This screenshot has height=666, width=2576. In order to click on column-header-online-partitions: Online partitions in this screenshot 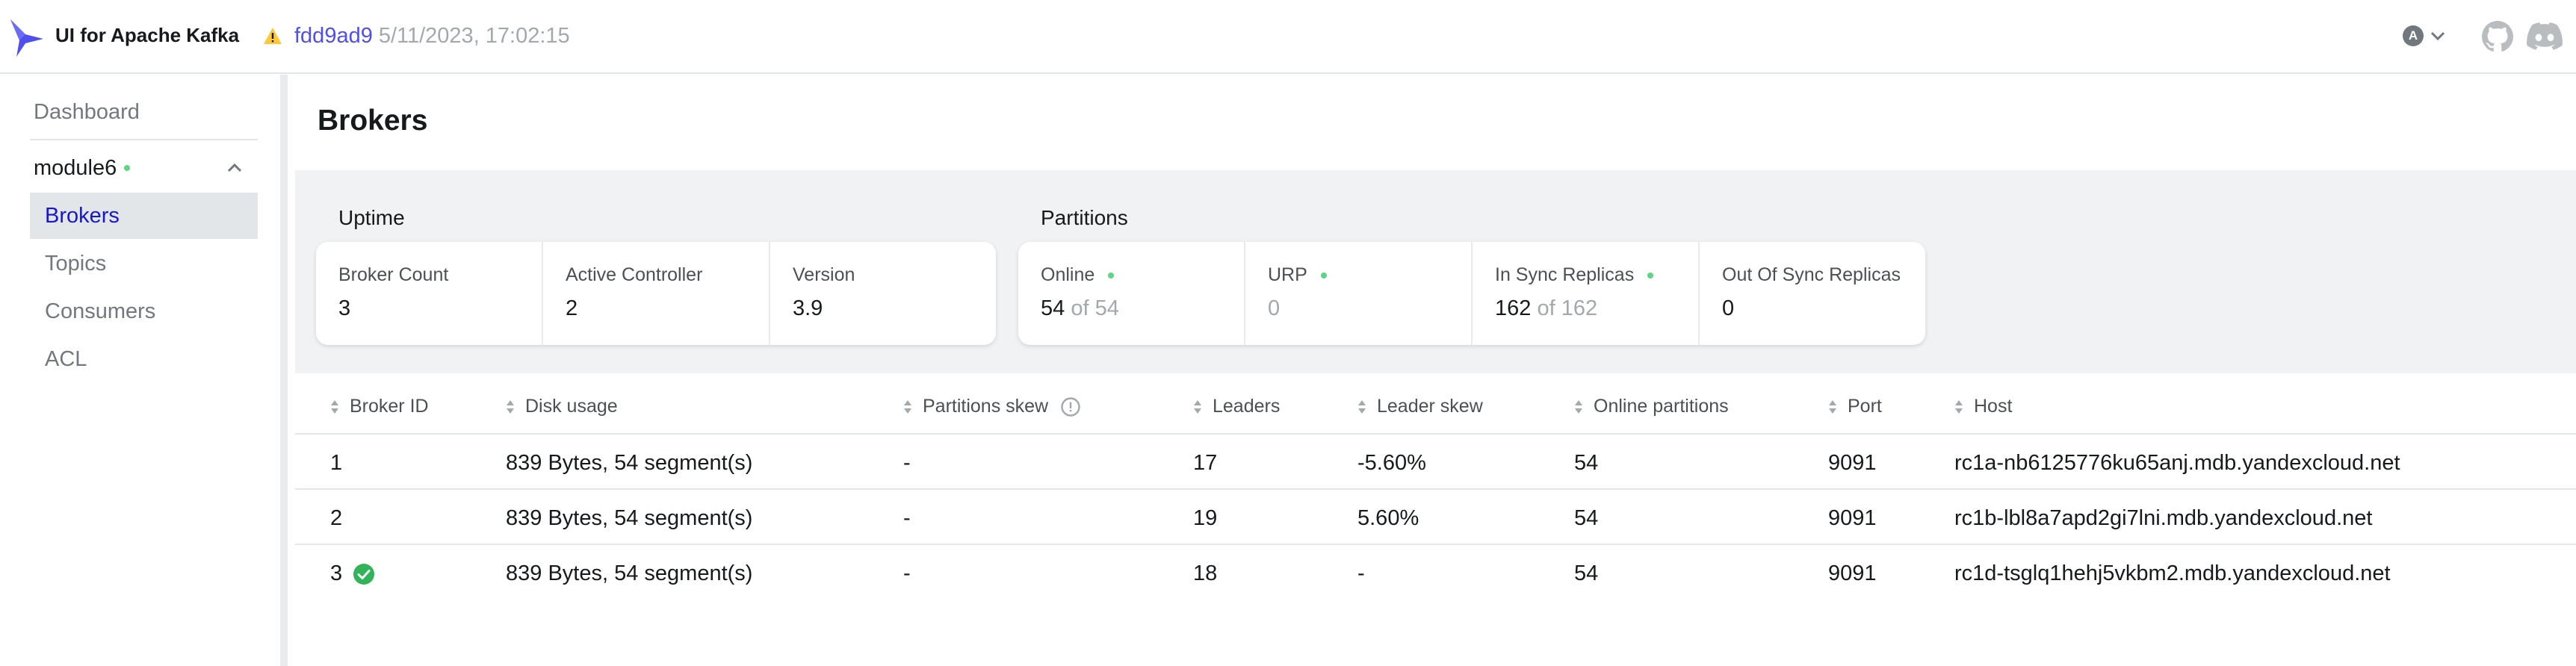, I will do `click(1651, 407)`.